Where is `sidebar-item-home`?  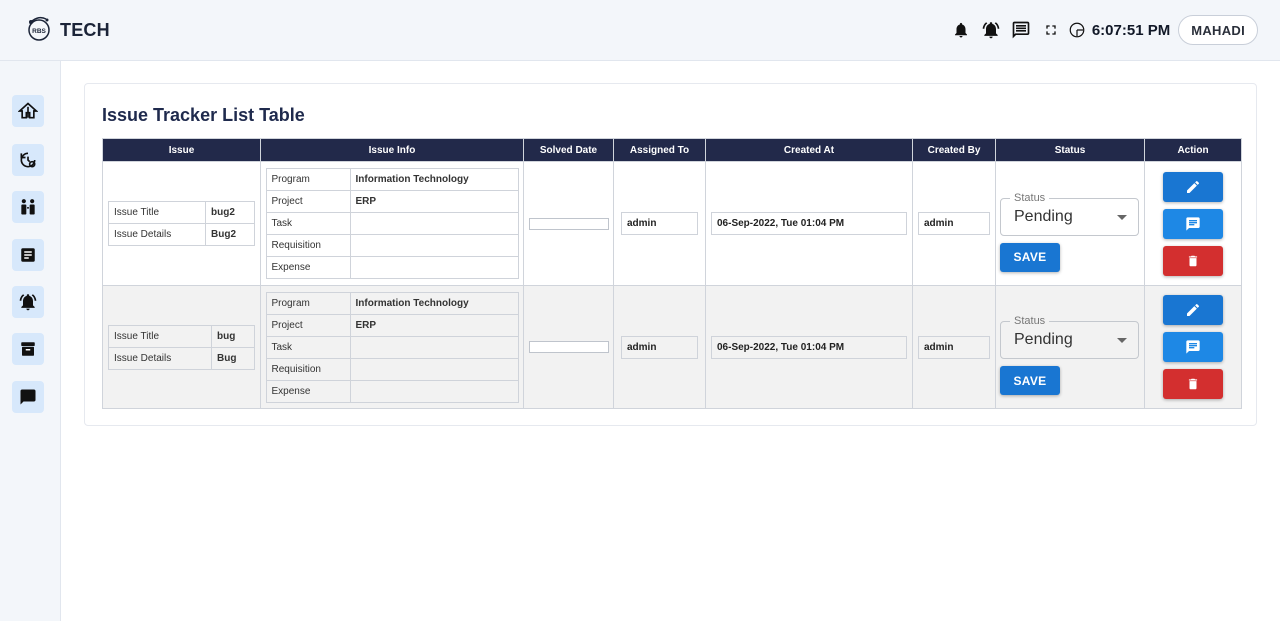 sidebar-item-home is located at coordinates (28, 111).